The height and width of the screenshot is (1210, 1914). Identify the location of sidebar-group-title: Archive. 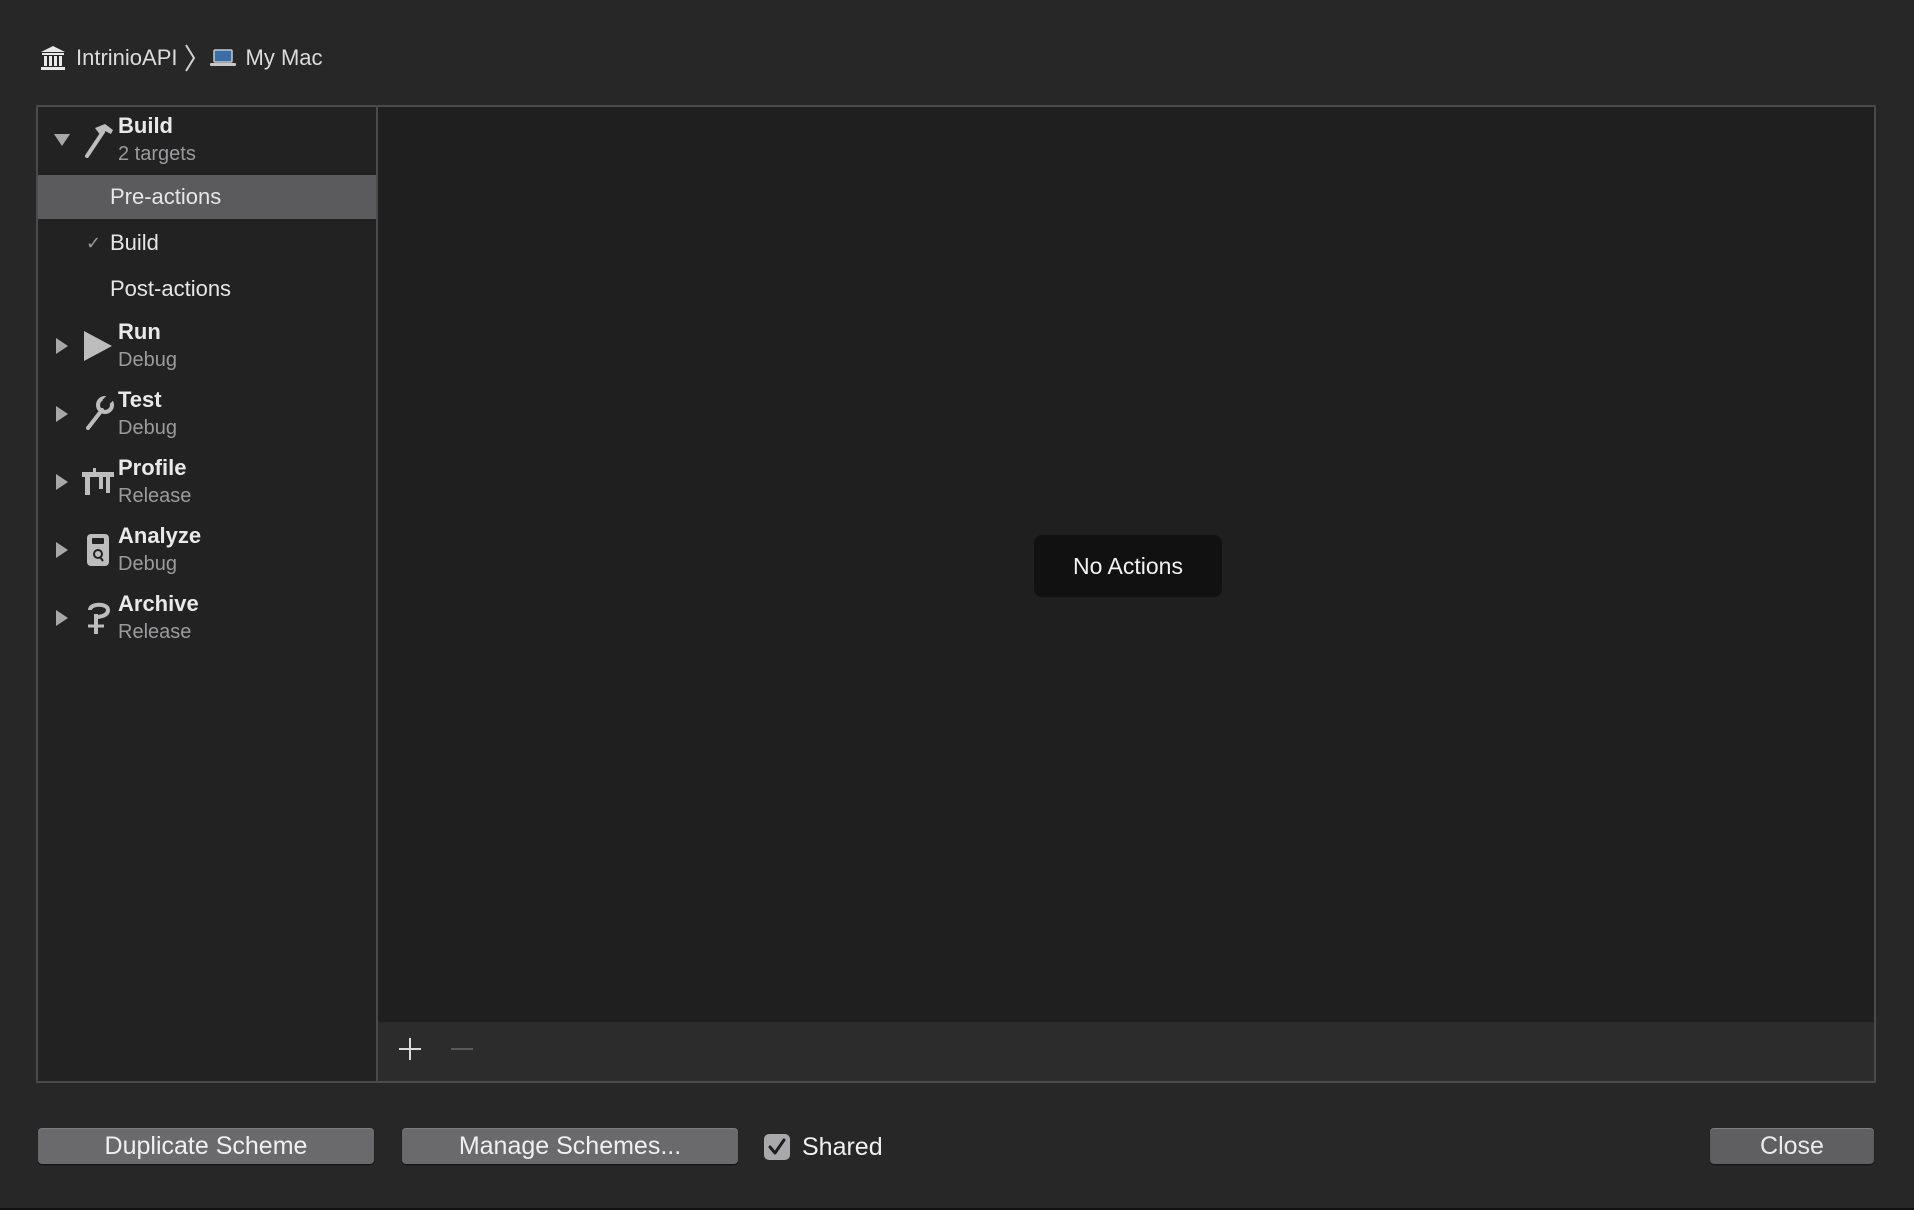
(158, 603).